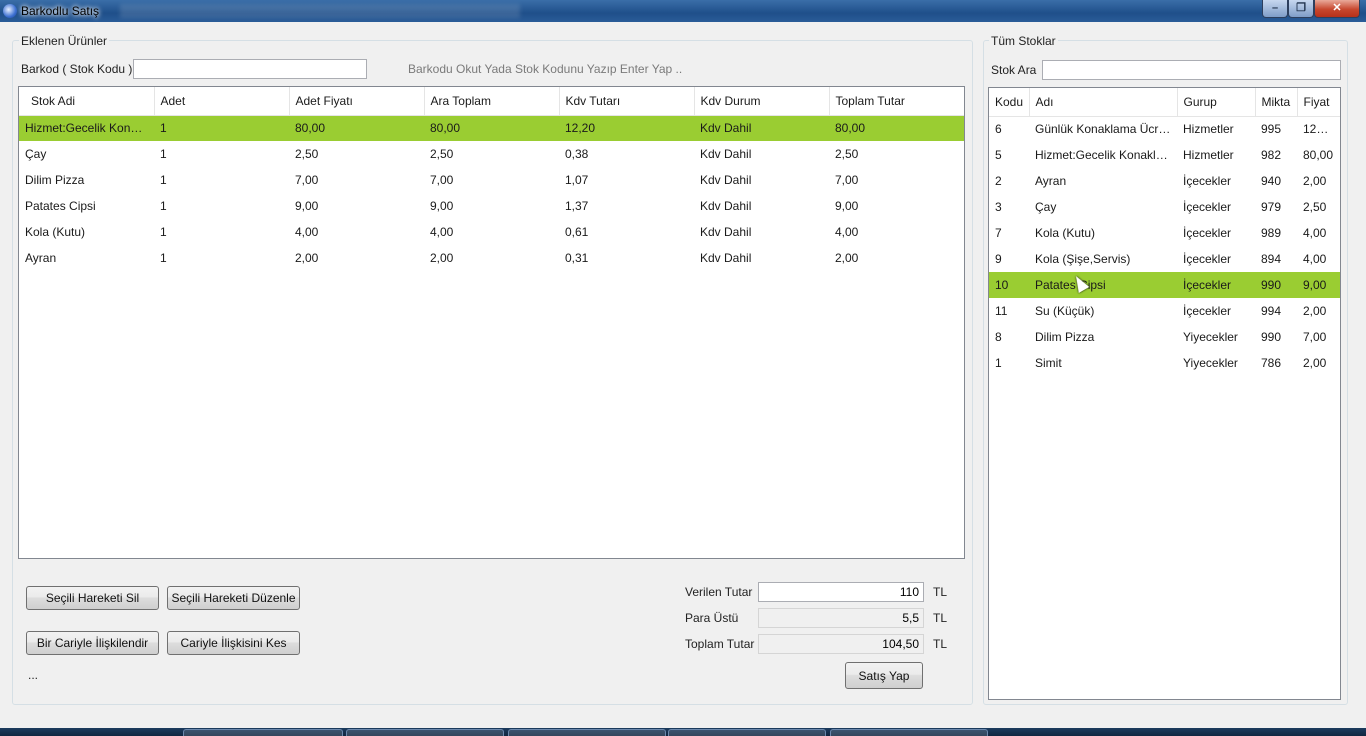  What do you see at coordinates (884, 675) in the screenshot?
I see `sell-button: Satış Yap` at bounding box center [884, 675].